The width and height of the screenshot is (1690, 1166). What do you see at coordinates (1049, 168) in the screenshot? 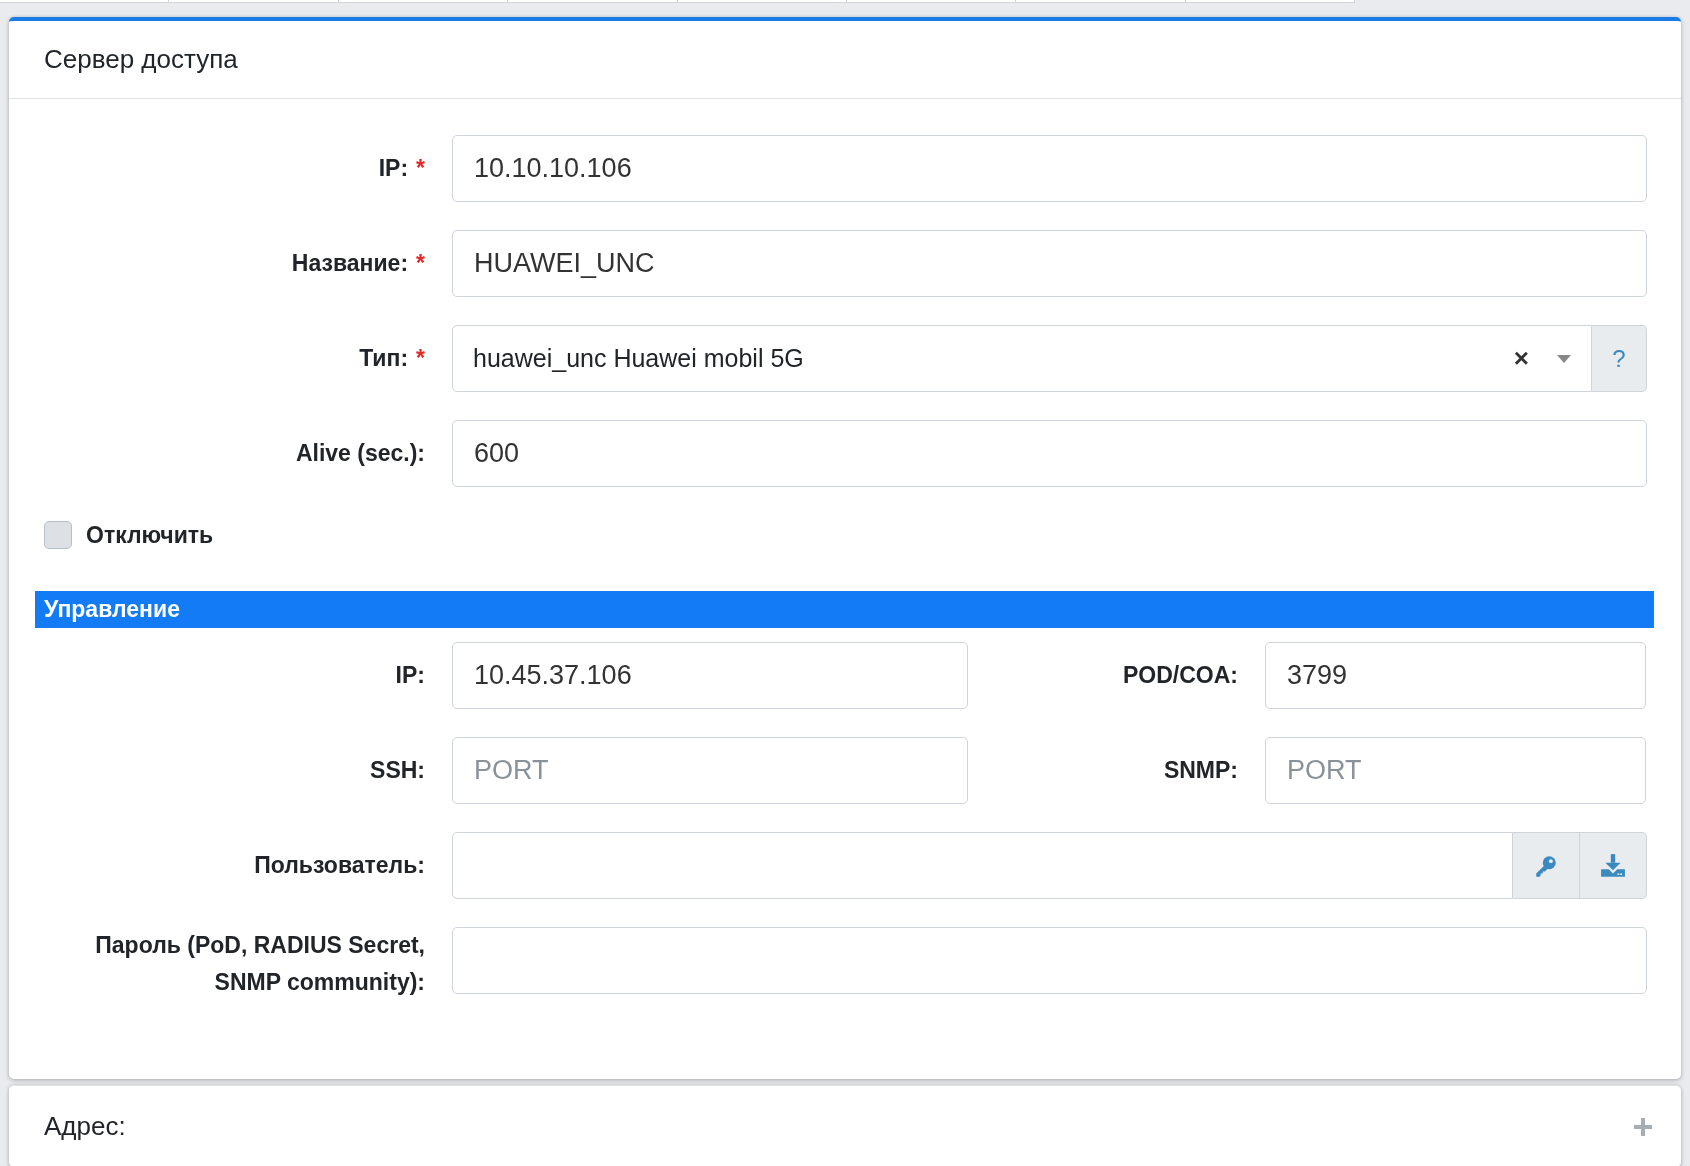
I see `input-field: 10.10.10.106` at bounding box center [1049, 168].